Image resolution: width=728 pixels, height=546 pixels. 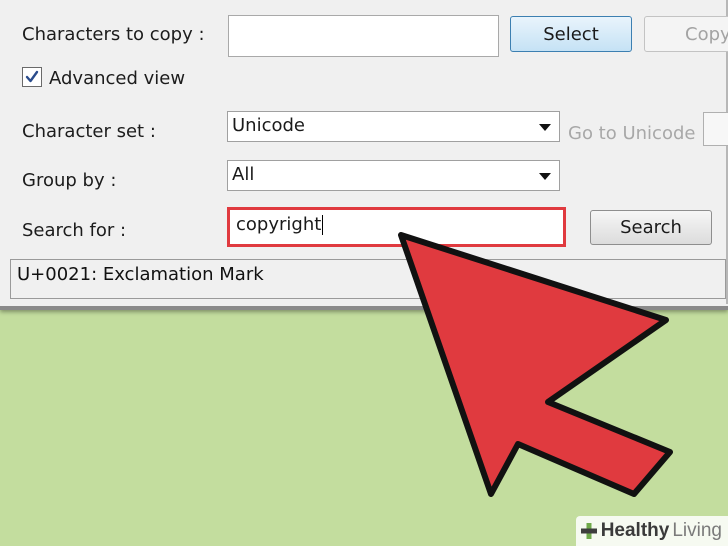 I want to click on go-to-unicode-input, so click(x=715, y=129).